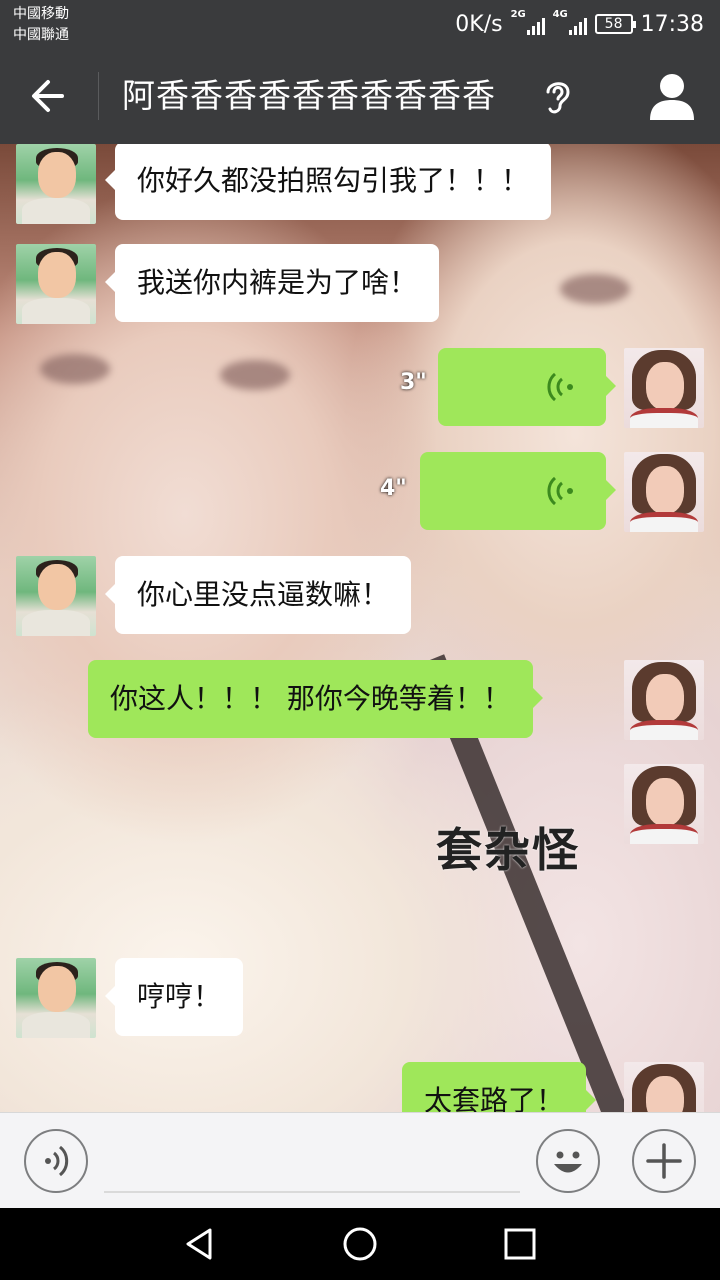  Describe the element at coordinates (41, 35) in the screenshot. I see `carrier-2-label: 中國聯通` at that location.